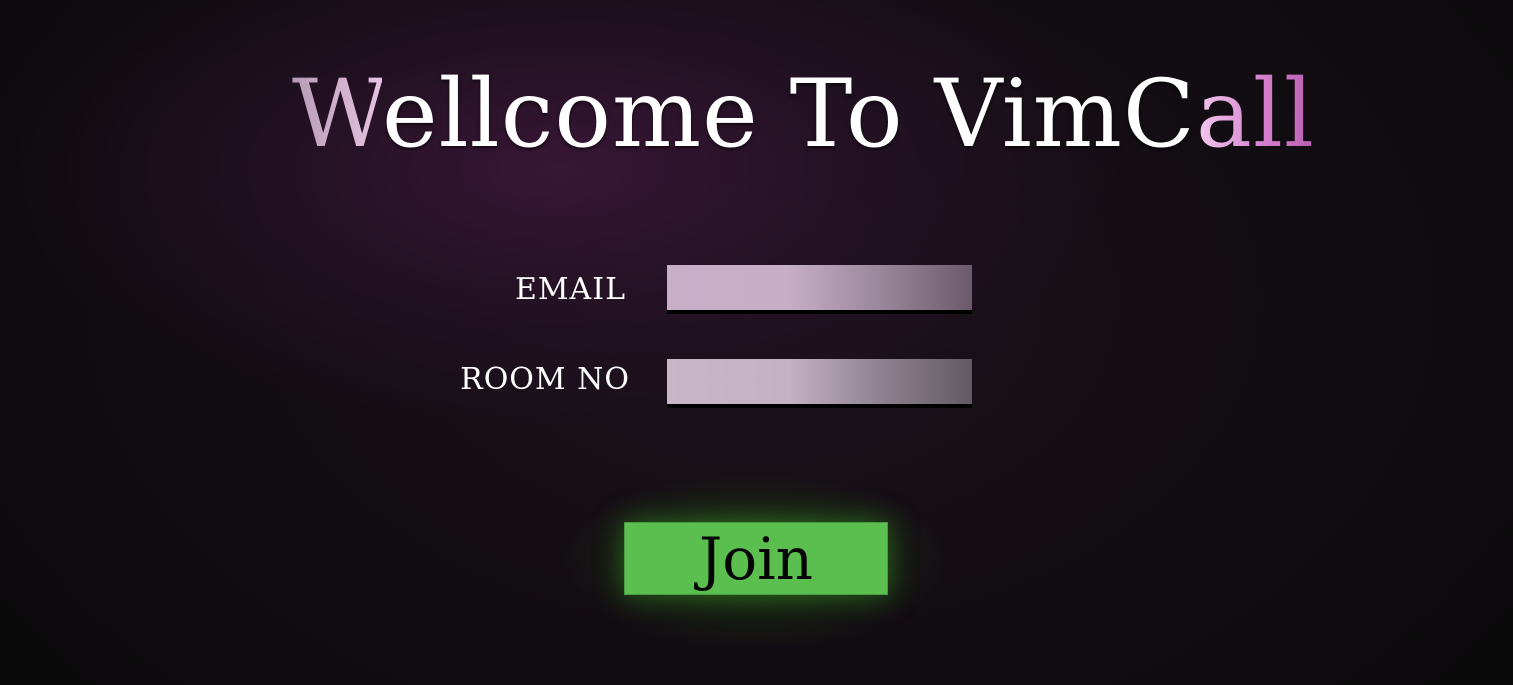  What do you see at coordinates (570, 289) in the screenshot?
I see `email-label: EMAIL` at bounding box center [570, 289].